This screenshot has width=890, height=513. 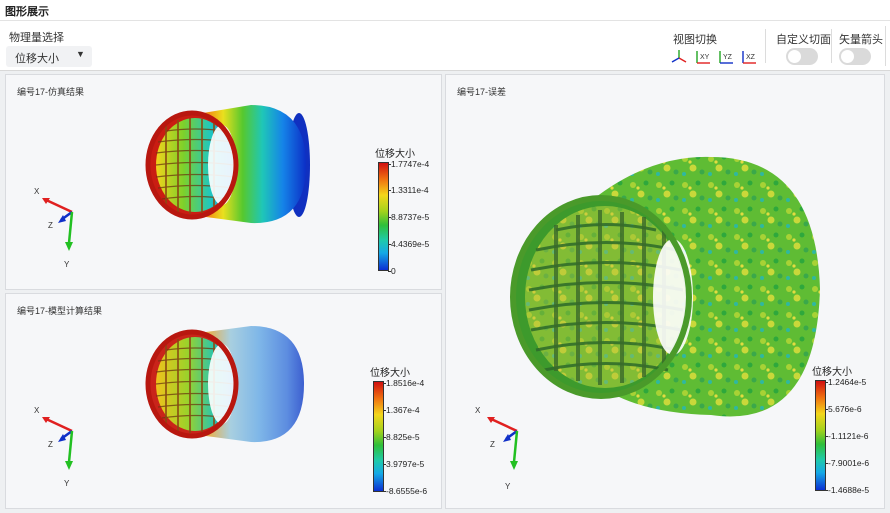 What do you see at coordinates (403, 383) in the screenshot?
I see `legend-tick: 1.8516e-4` at bounding box center [403, 383].